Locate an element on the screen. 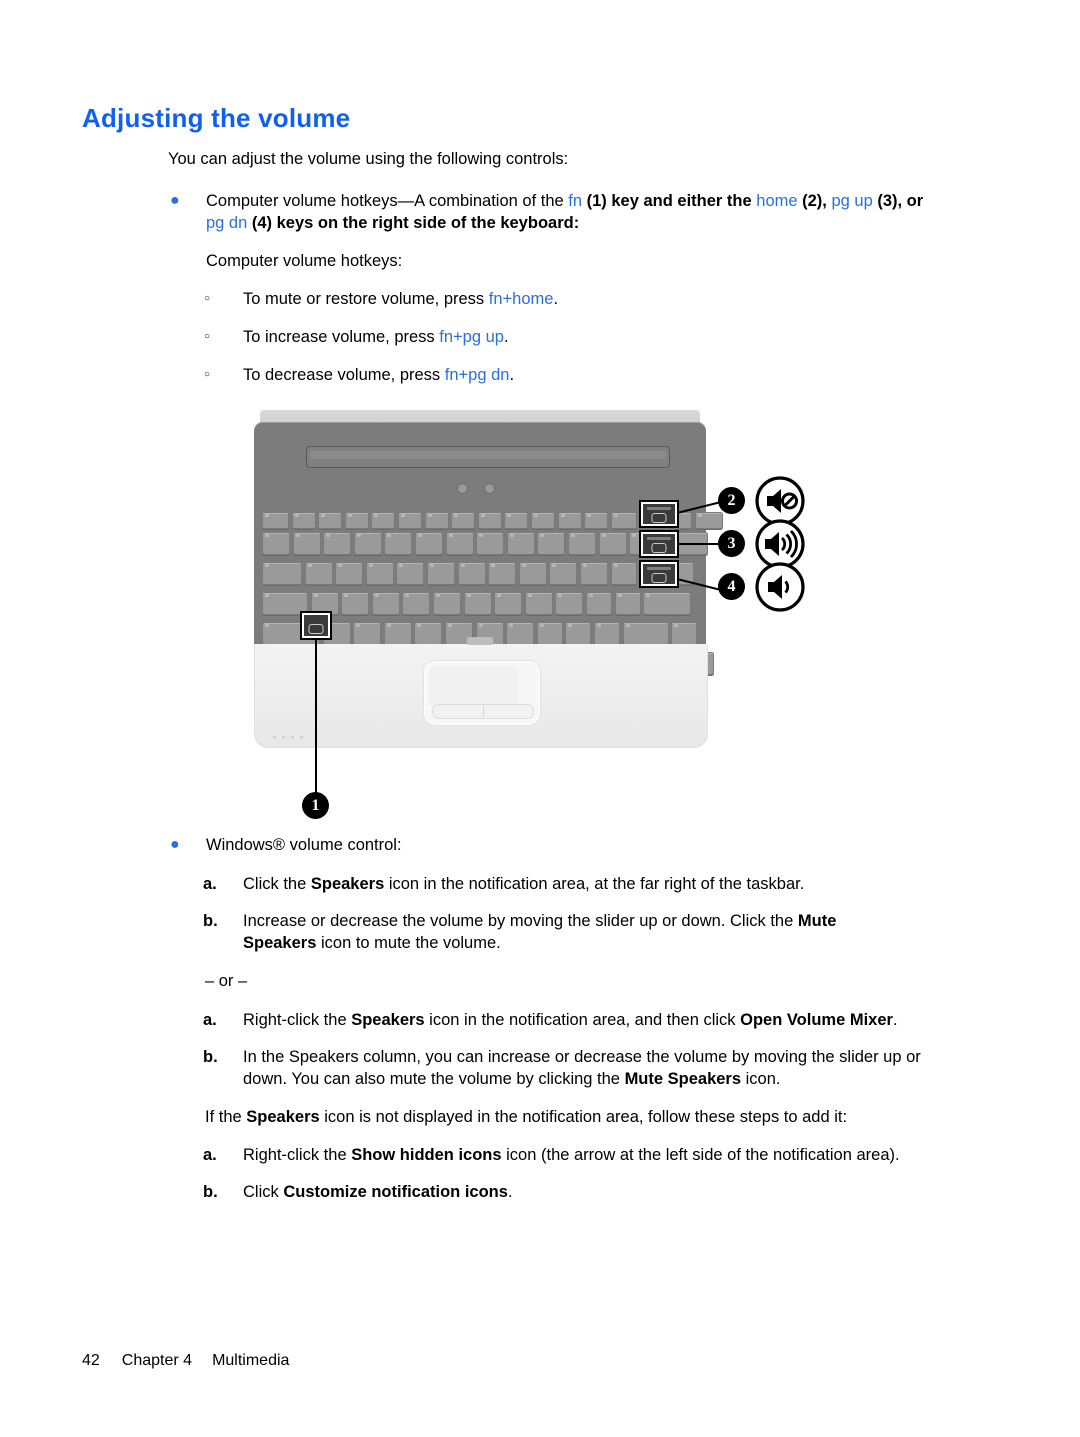 Image resolution: width=1080 pixels, height=1437 pixels. step-b3-part3: . is located at coordinates (510, 1192).